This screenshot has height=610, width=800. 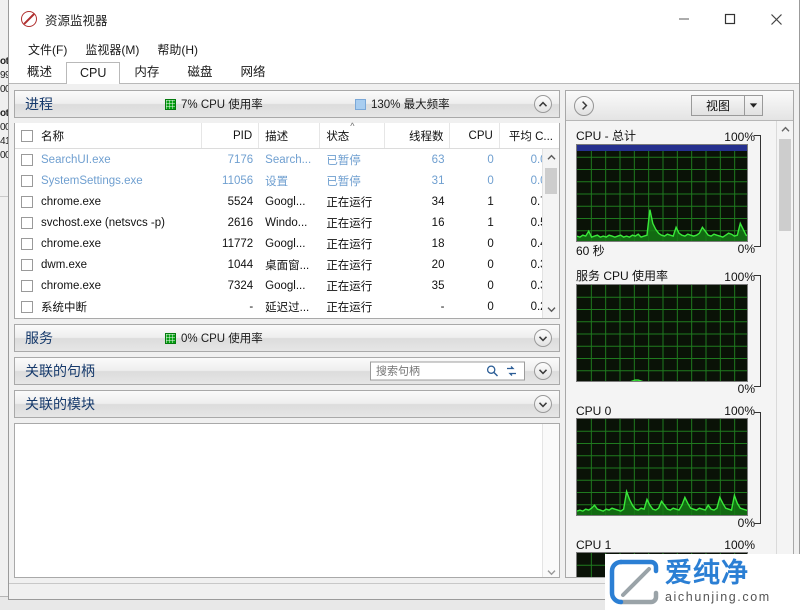 What do you see at coordinates (108, 222) in the screenshot?
I see `cell-name: svchost.exe (netsvcs -p)` at bounding box center [108, 222].